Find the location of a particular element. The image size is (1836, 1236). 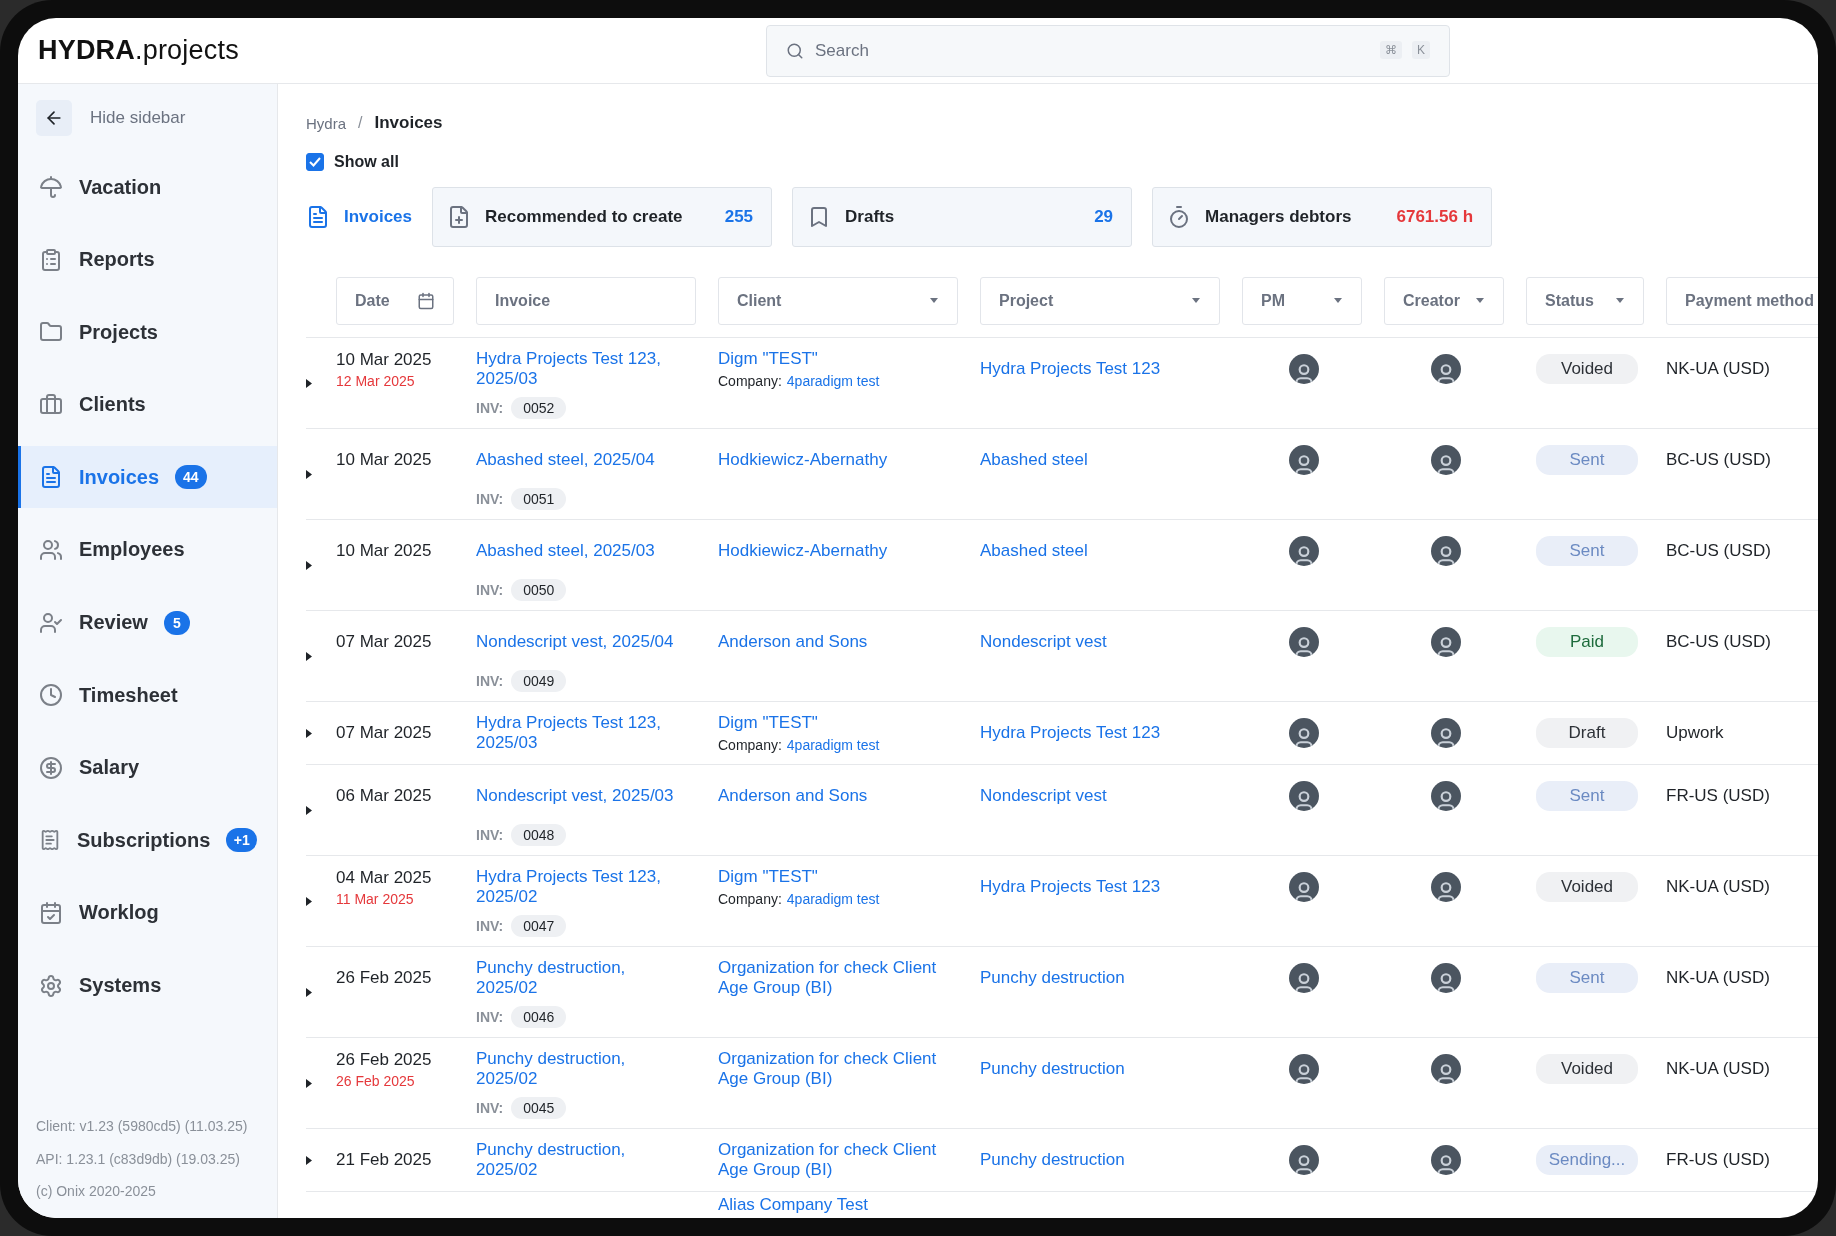

payment-method: NK-UA (USD) is located at coordinates (1718, 369).